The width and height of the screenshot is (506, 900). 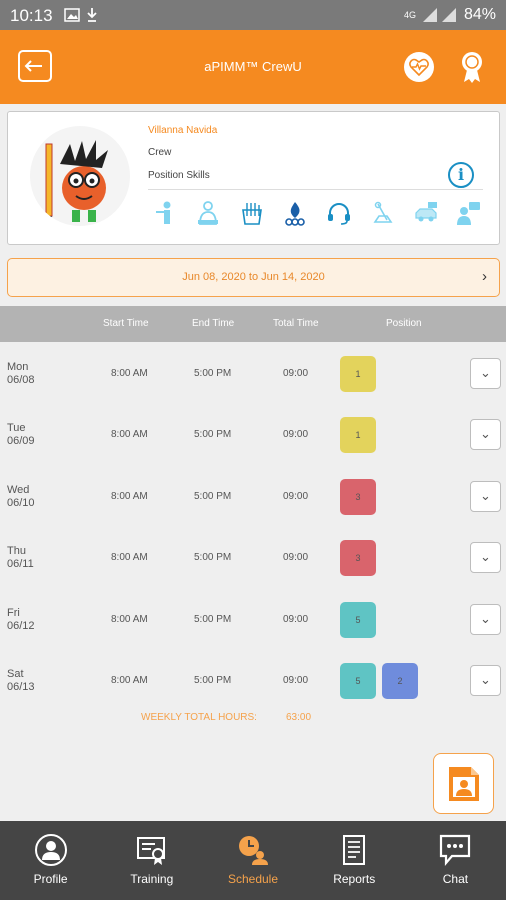 What do you see at coordinates (18, 489) in the screenshot?
I see `row-weekday: Wed` at bounding box center [18, 489].